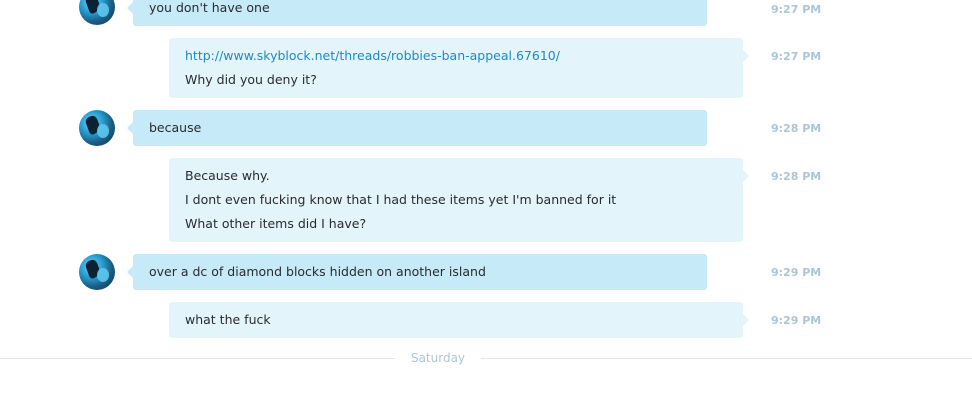  What do you see at coordinates (726, 358) in the screenshot?
I see `day-divider-line-right` at bounding box center [726, 358].